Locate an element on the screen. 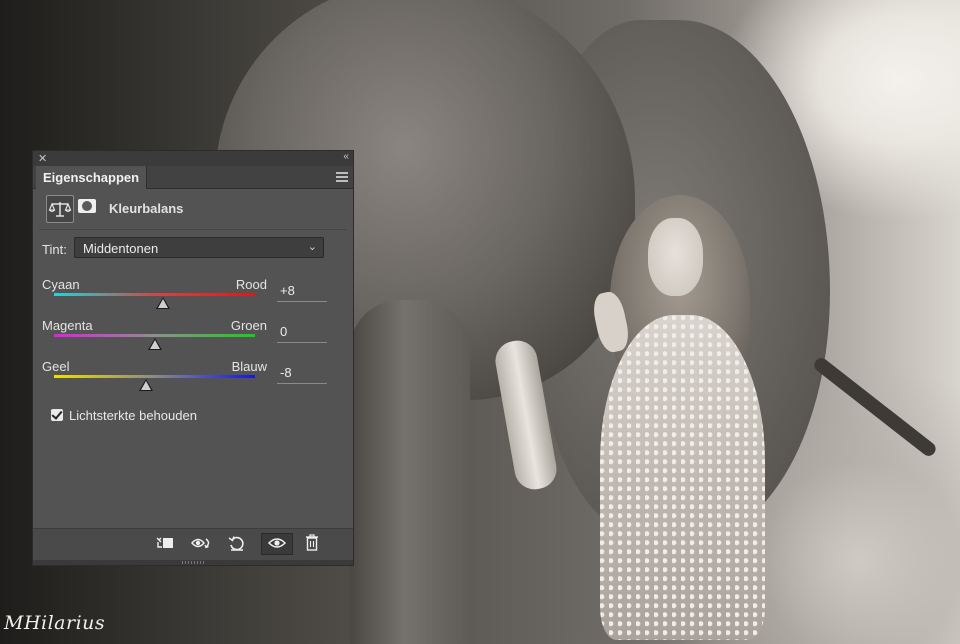 The height and width of the screenshot is (644, 960). panel-menu-icon is located at coordinates (342, 177).